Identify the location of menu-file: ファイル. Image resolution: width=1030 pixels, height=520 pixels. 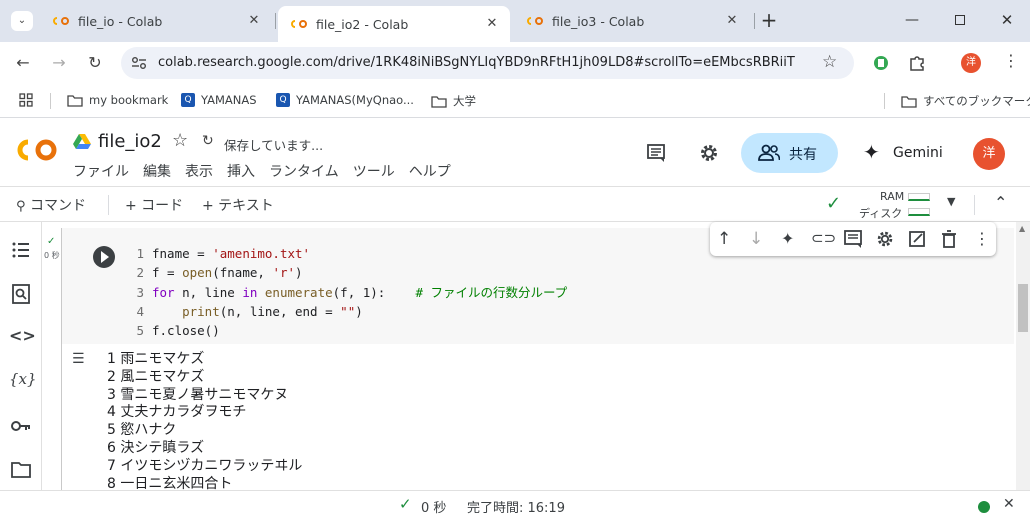
(101, 171).